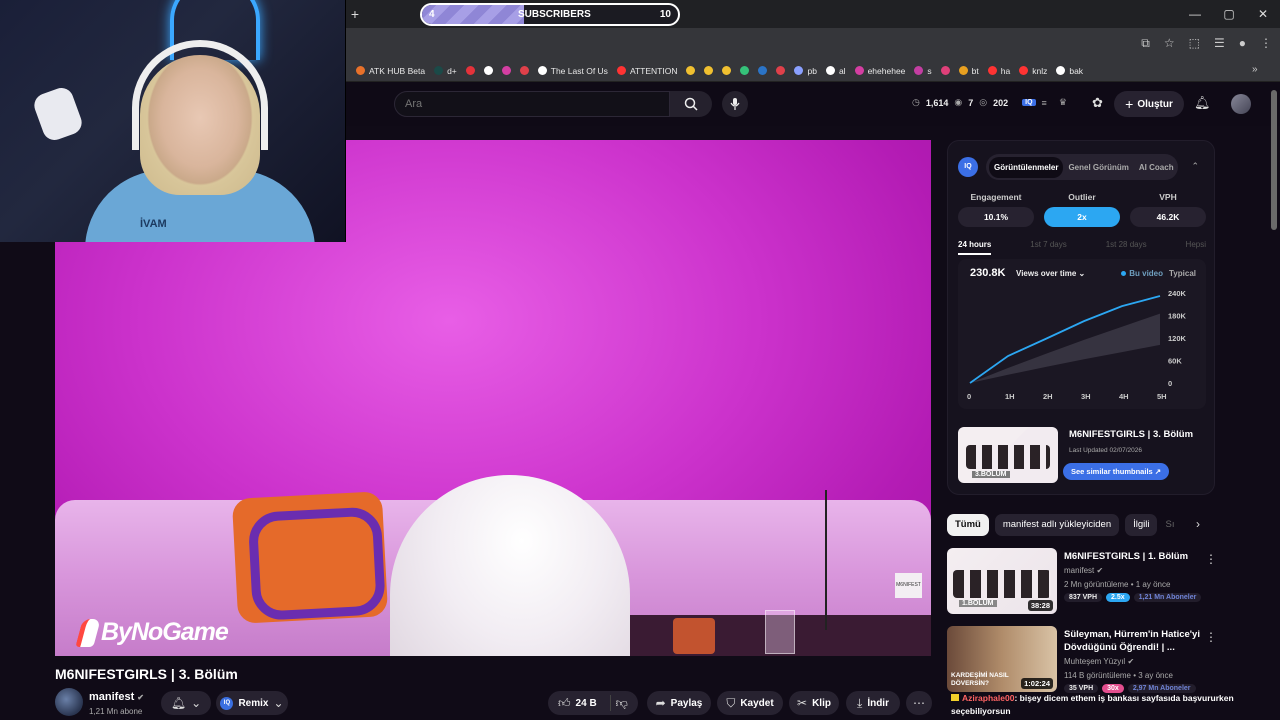 The width and height of the screenshot is (1280, 720). Describe the element at coordinates (1146, 273) in the screenshot. I see `legend-this-video-label: Bu video` at that location.